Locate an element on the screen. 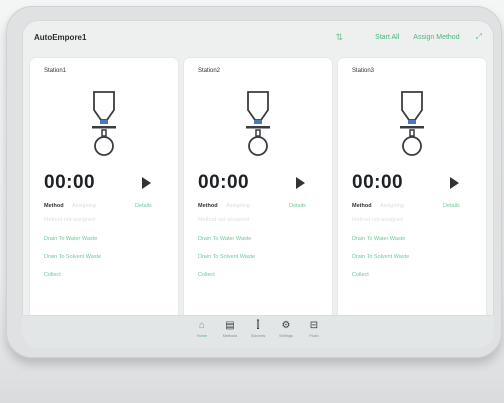 The width and height of the screenshot is (504, 403). assign-method-button: Assign Method is located at coordinates (436, 37).